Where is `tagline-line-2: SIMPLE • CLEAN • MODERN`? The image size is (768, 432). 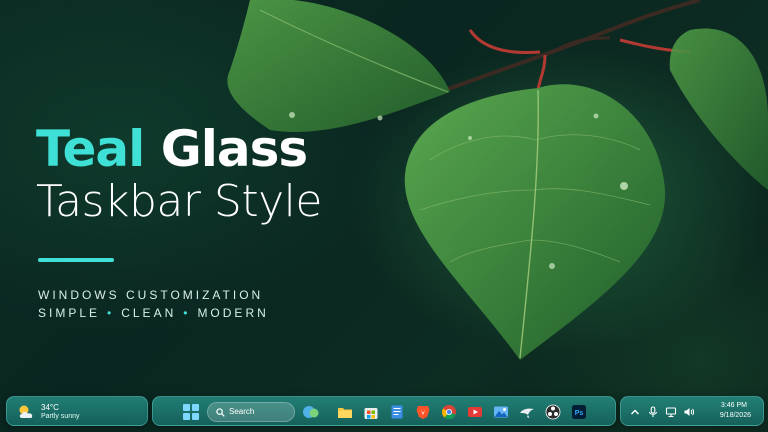
tagline-line-2: SIMPLE • CLEAN • MODERN is located at coordinates (153, 313).